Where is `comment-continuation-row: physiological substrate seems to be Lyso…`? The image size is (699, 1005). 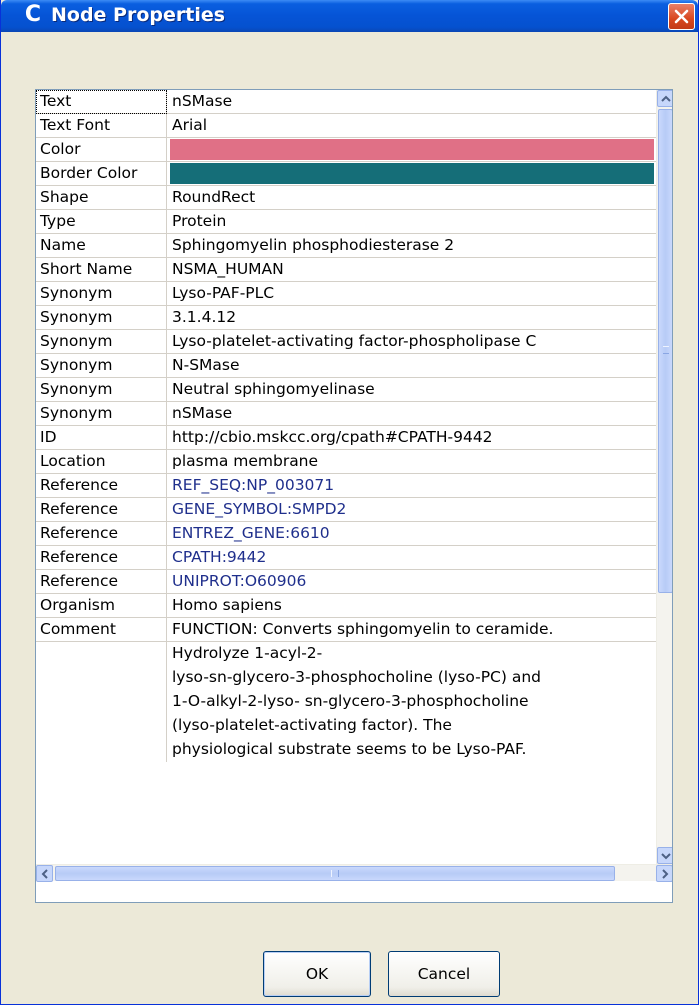 comment-continuation-row: physiological substrate seems to be Lyso… is located at coordinates (346, 750).